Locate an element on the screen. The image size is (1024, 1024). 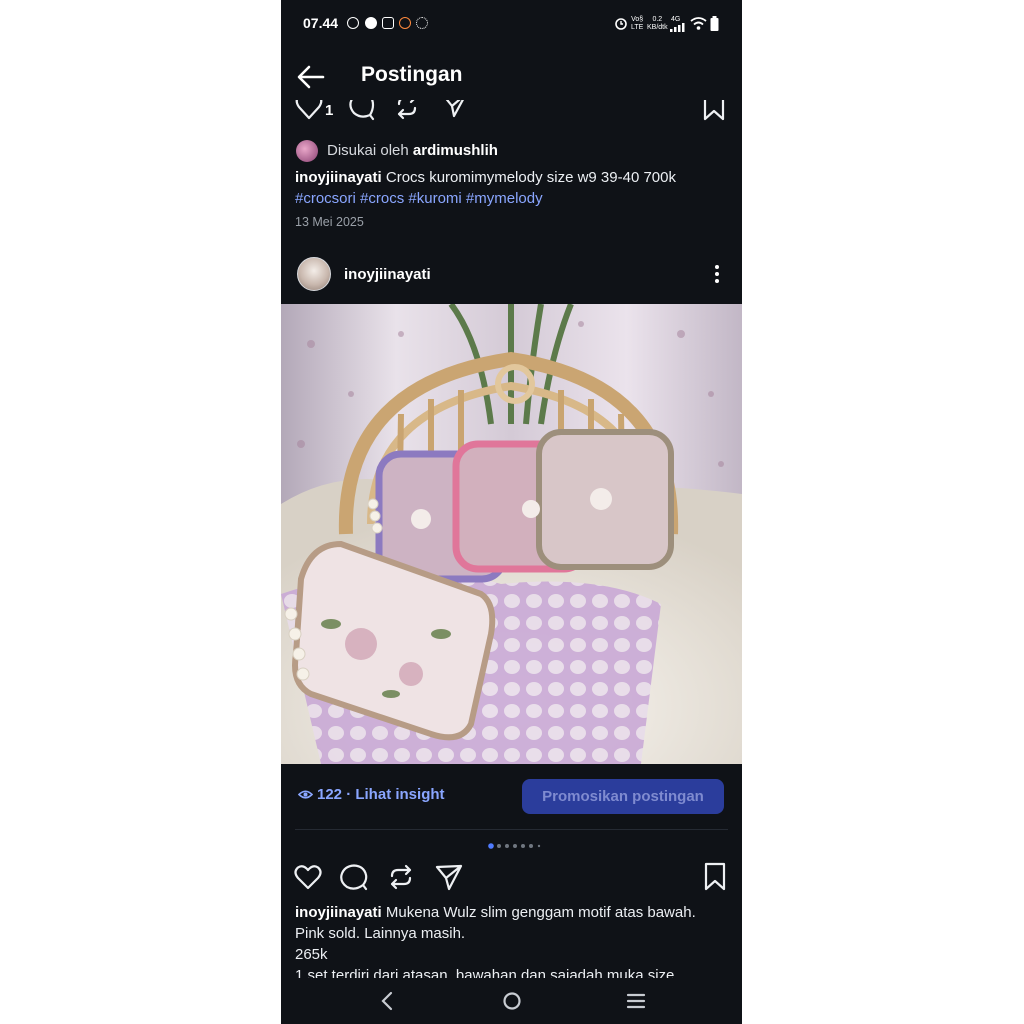
repost-button is located at coordinates (401, 877).